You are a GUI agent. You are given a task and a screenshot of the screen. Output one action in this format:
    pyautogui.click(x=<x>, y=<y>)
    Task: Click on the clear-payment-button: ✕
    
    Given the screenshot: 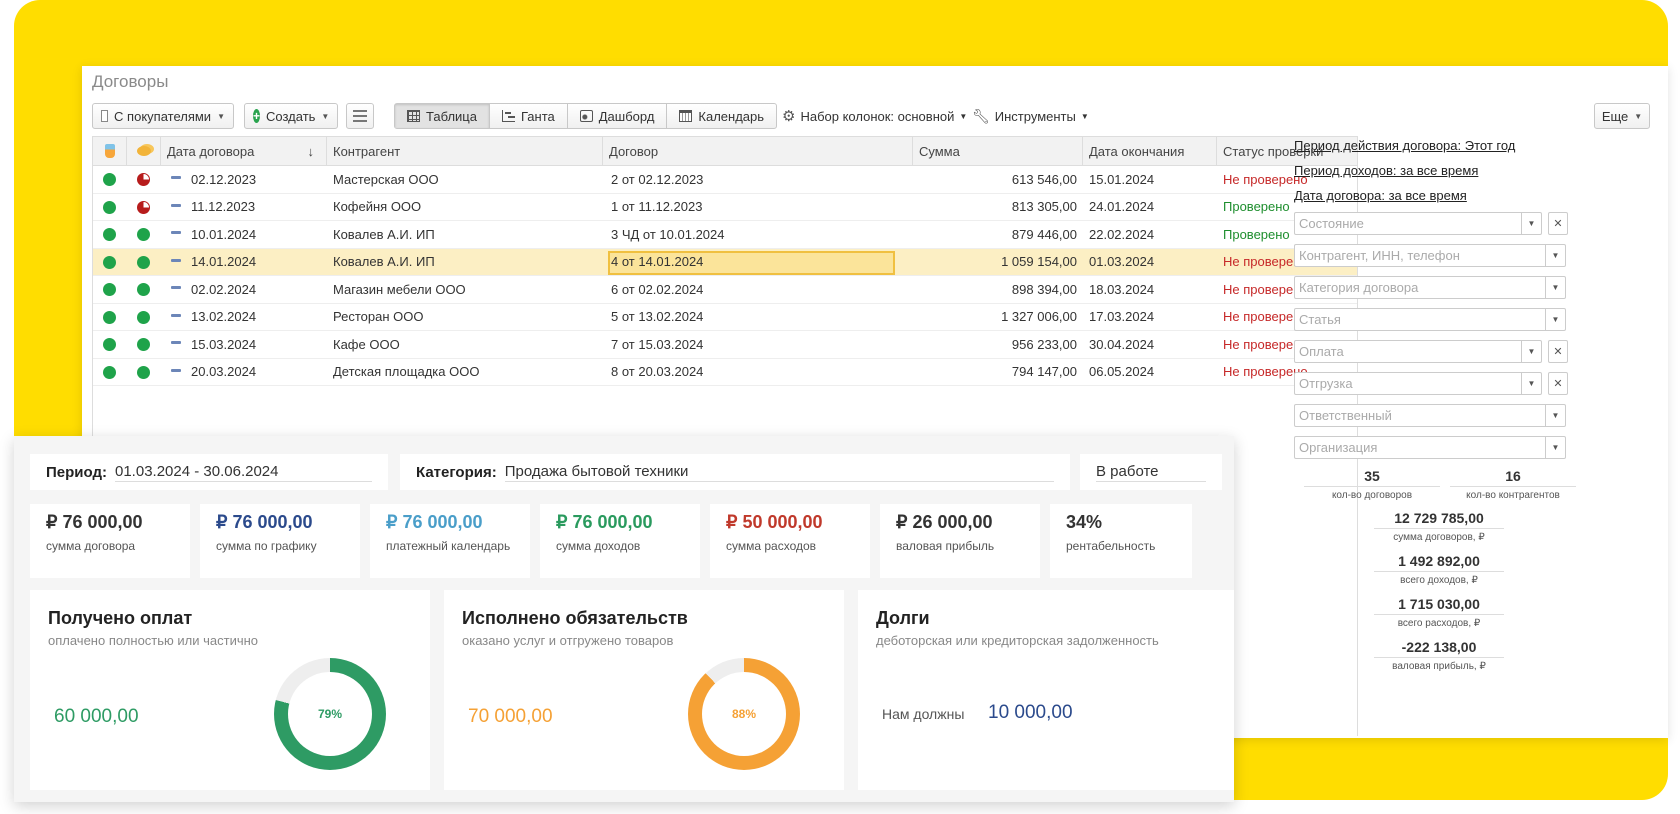 What is the action you would take?
    pyautogui.click(x=1558, y=351)
    